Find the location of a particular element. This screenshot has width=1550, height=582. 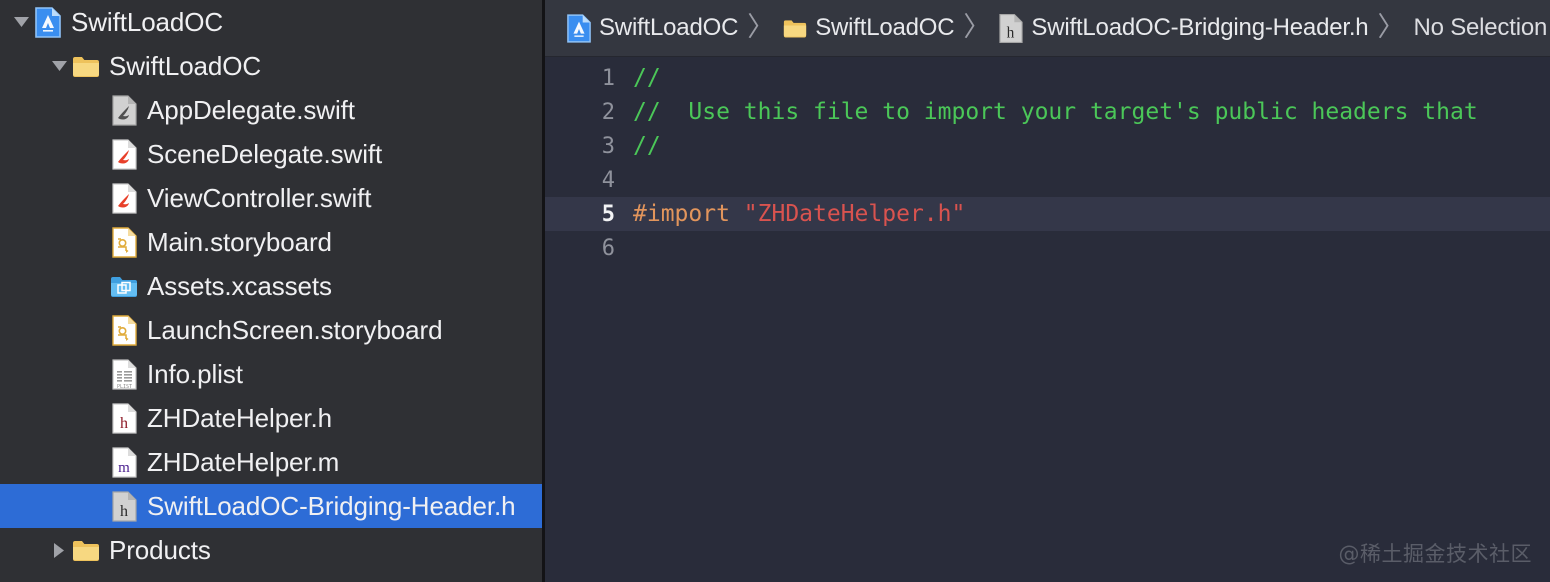

nav-row-viewcontroller-swift: ViewController.swift is located at coordinates (271, 198).